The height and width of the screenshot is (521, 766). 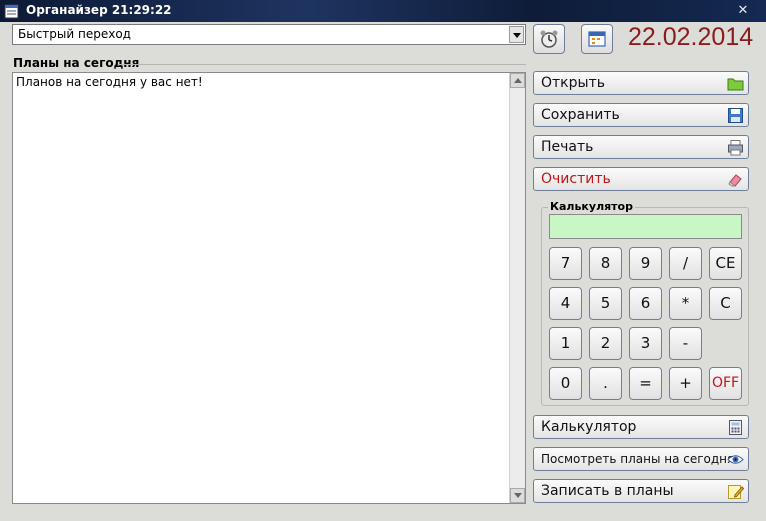 What do you see at coordinates (735, 427) in the screenshot?
I see `calculator-icon` at bounding box center [735, 427].